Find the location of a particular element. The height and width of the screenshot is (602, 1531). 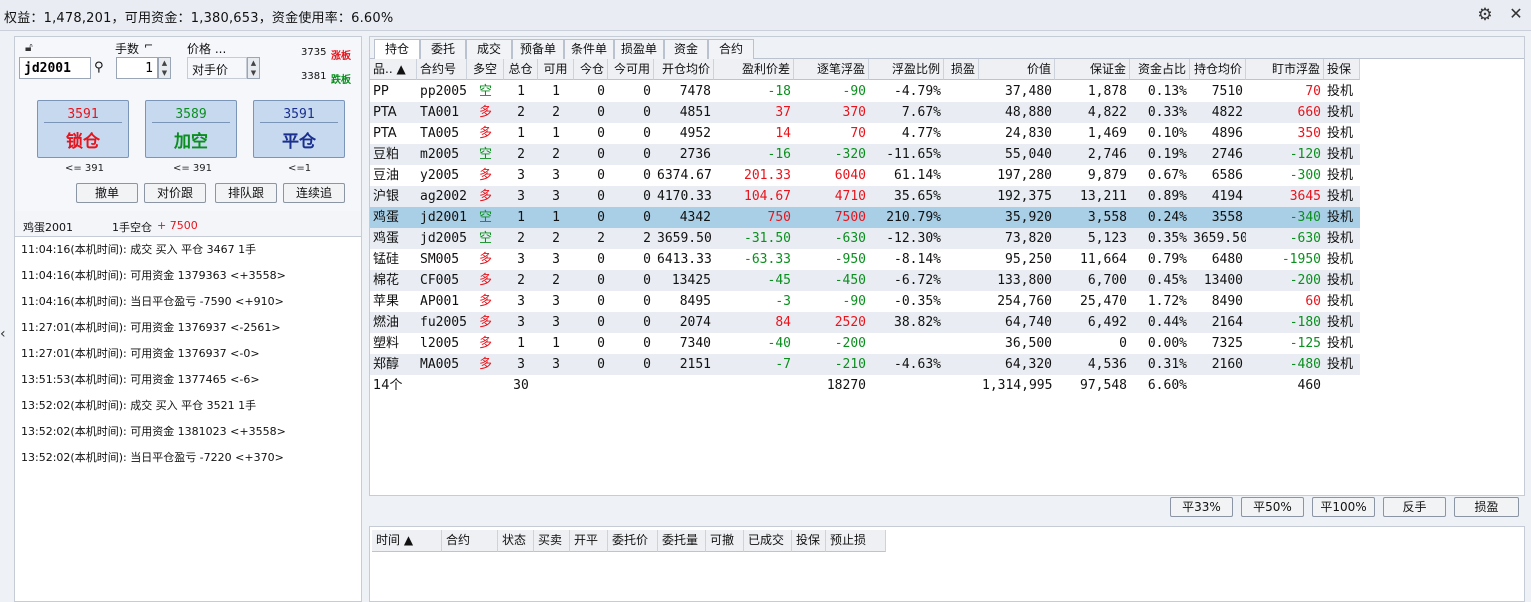

cell-hedge: 投机 is located at coordinates (1340, 238).